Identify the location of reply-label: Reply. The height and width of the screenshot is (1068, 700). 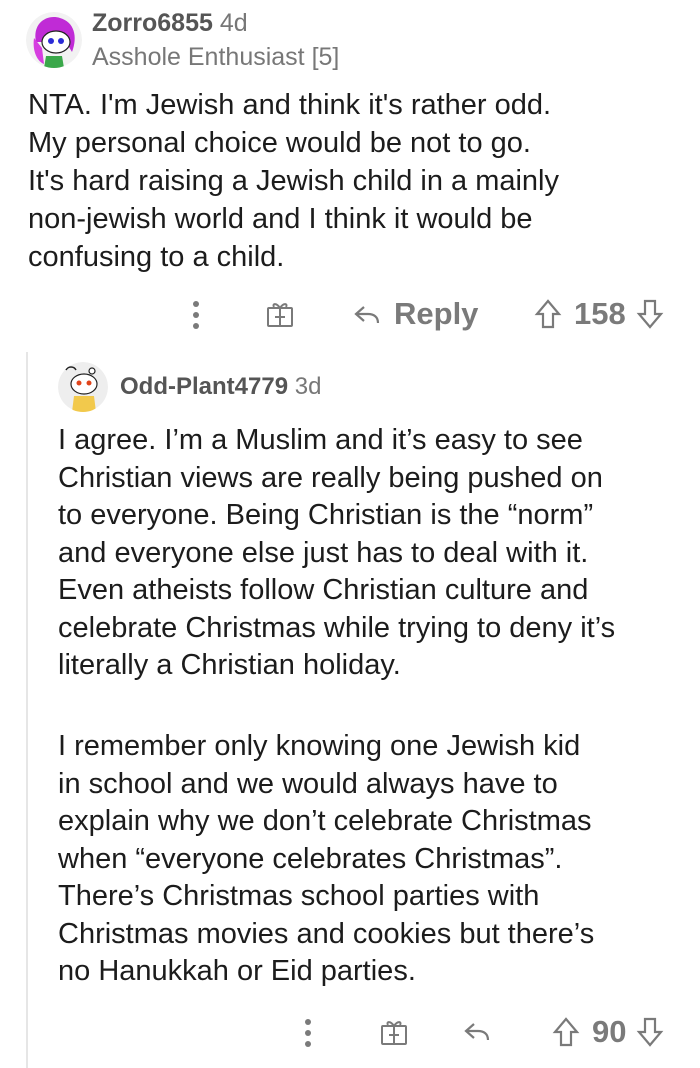
(436, 313).